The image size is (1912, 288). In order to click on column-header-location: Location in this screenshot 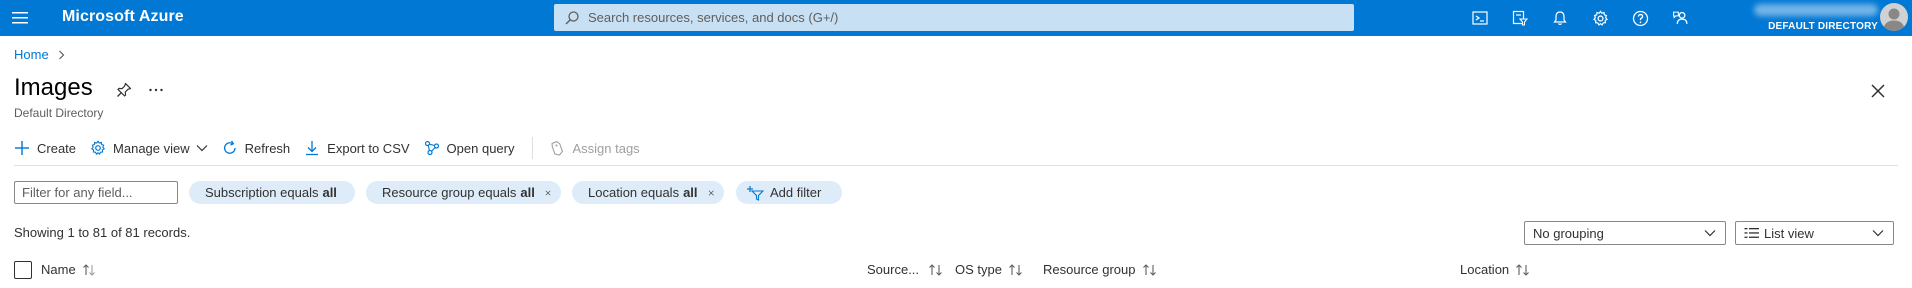, I will do `click(1495, 269)`.